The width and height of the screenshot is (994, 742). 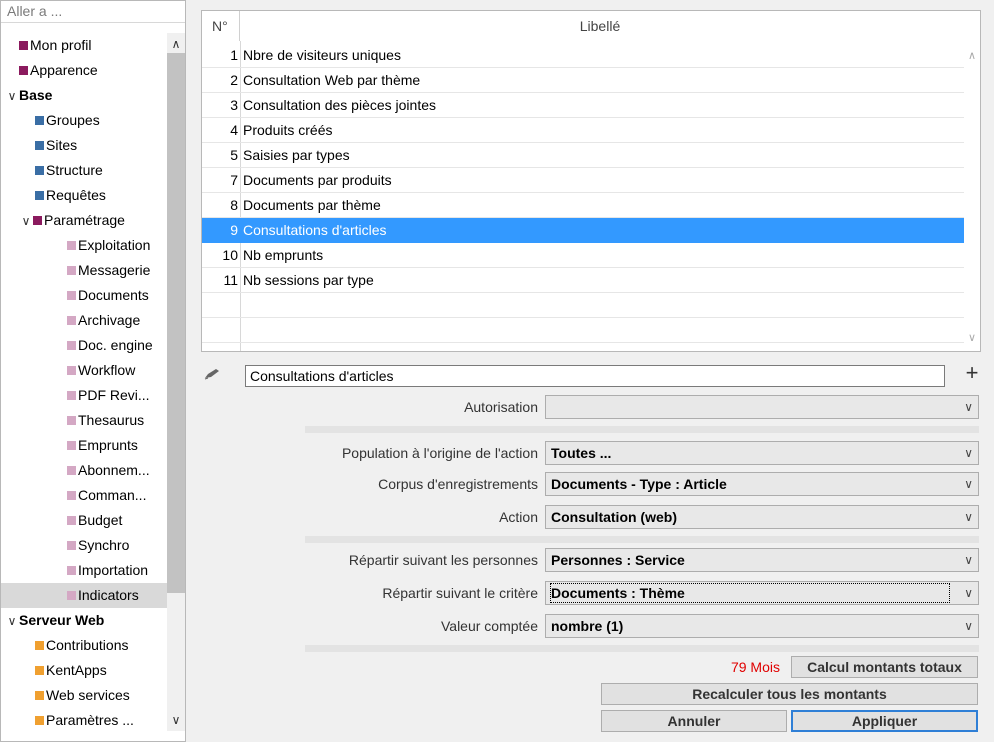 What do you see at coordinates (583, 55) in the screenshot?
I see `table-row: 1 Nbre de visiteurs uniques` at bounding box center [583, 55].